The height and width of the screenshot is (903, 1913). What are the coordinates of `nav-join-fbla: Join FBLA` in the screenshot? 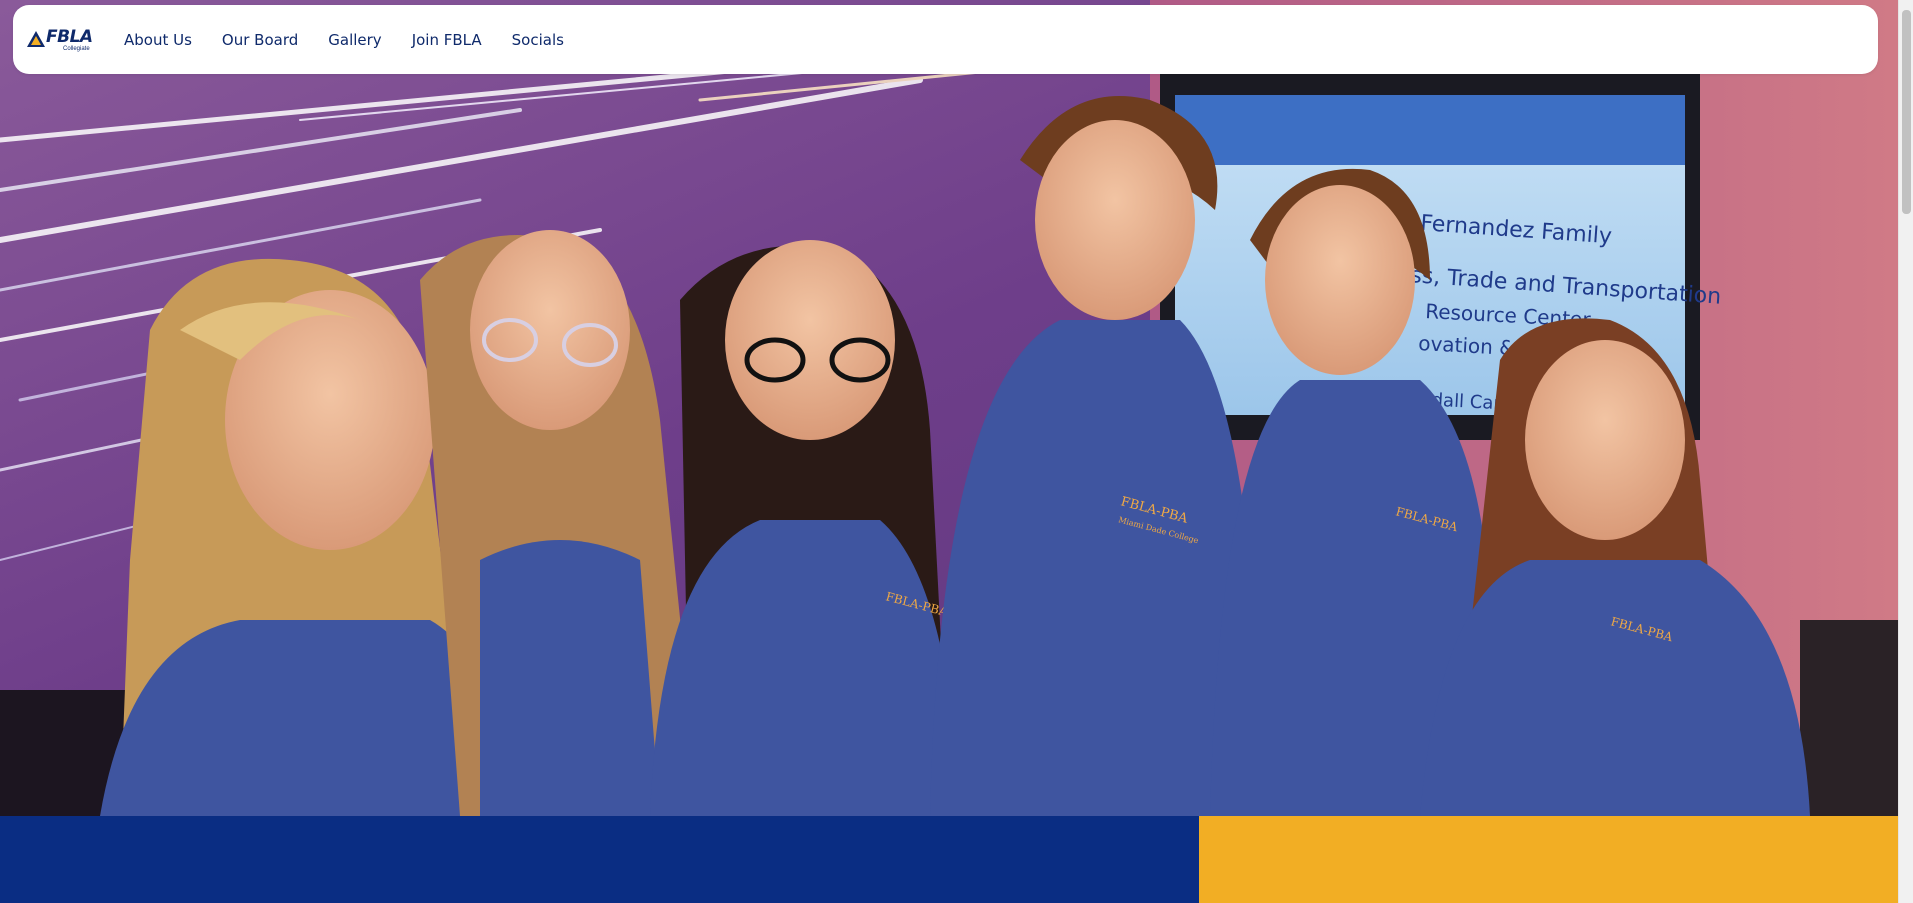 It's located at (447, 40).